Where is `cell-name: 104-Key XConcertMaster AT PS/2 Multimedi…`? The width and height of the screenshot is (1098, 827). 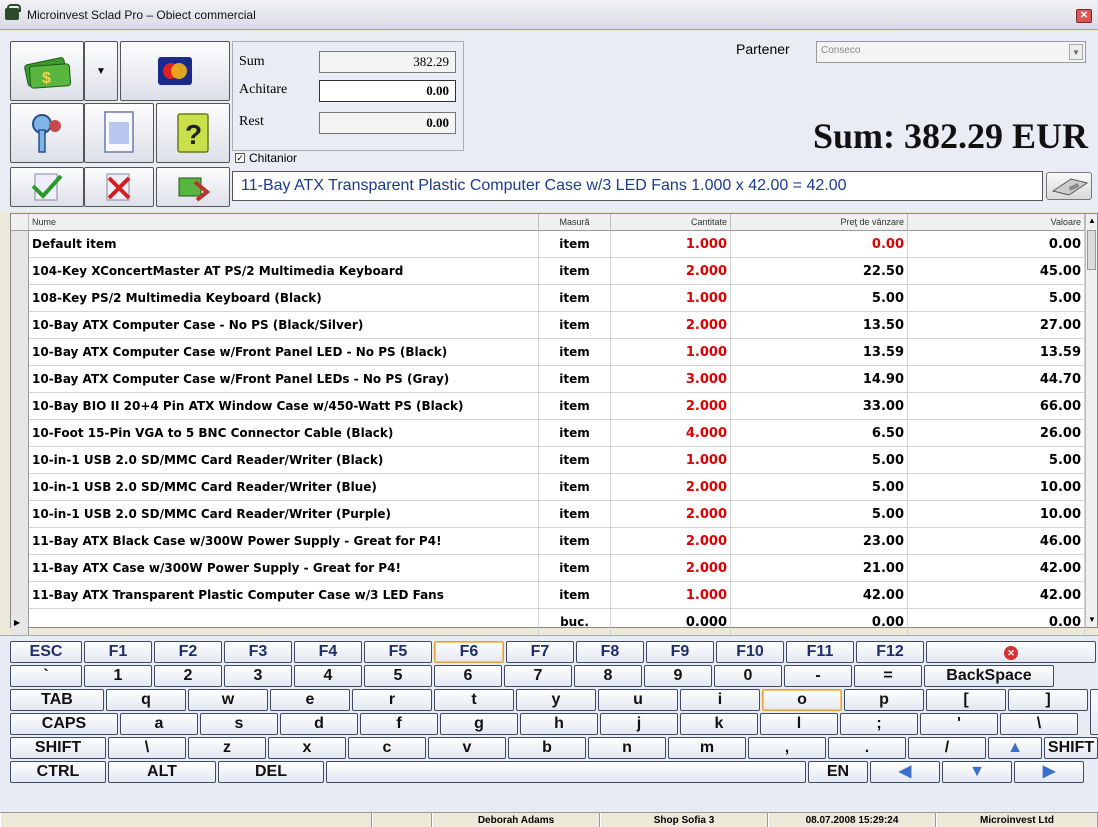 cell-name: 104-Key XConcertMaster AT PS/2 Multimedi… is located at coordinates (284, 271).